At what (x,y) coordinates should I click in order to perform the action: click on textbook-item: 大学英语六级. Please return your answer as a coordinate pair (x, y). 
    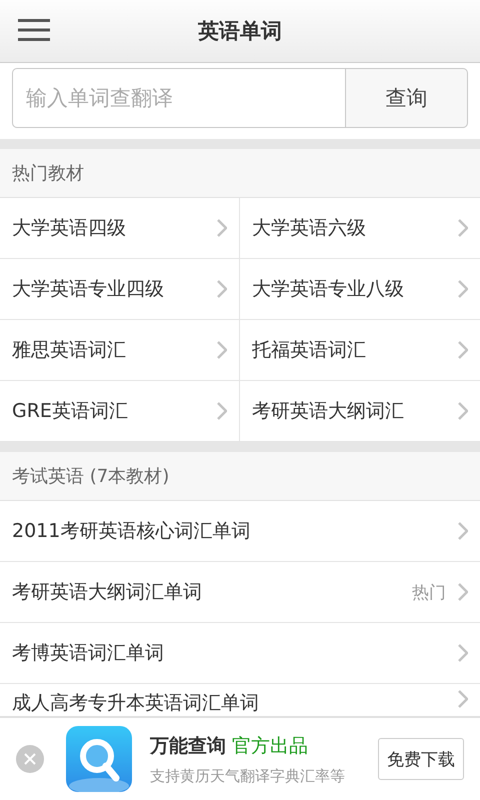
    Looking at the image, I should click on (360, 228).